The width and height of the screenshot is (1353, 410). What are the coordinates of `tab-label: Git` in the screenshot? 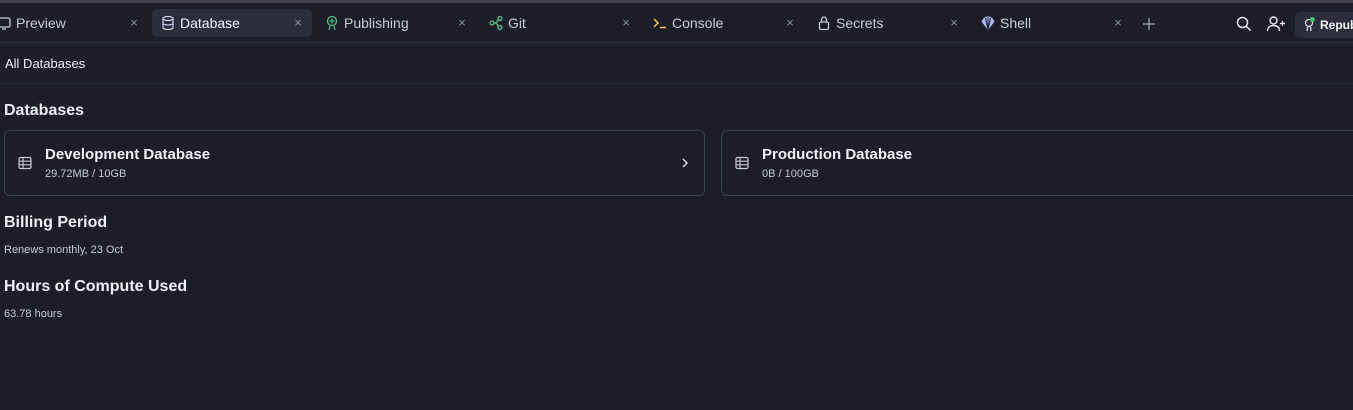 It's located at (517, 23).